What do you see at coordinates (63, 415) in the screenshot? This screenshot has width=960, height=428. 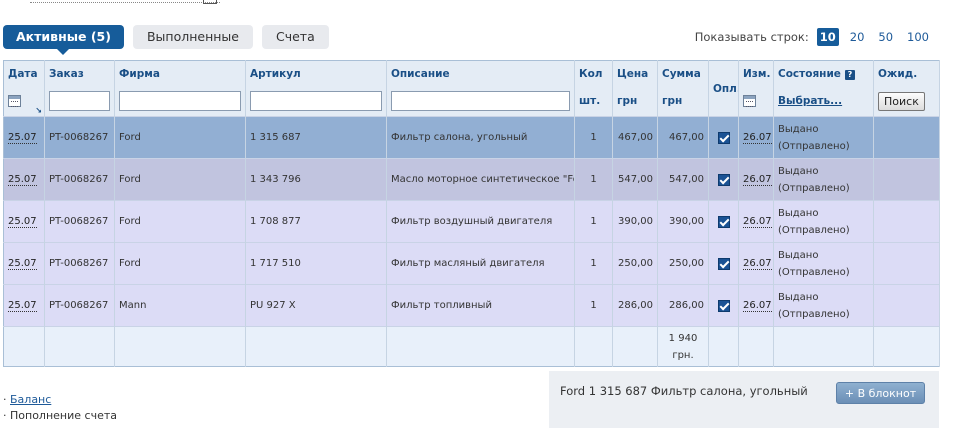 I see `topup-link: Пополнение счета` at bounding box center [63, 415].